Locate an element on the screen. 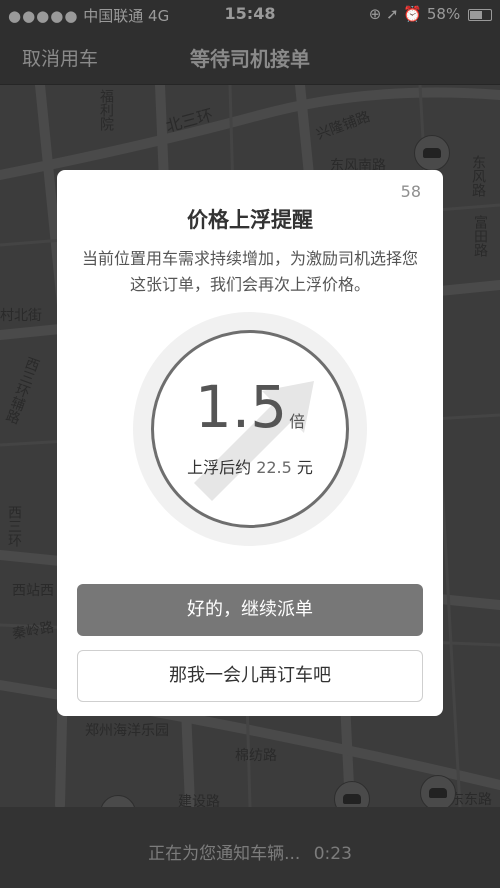 Image resolution: width=500 pixels, height=888 pixels. estimate-amount: 22.5 is located at coordinates (274, 467).